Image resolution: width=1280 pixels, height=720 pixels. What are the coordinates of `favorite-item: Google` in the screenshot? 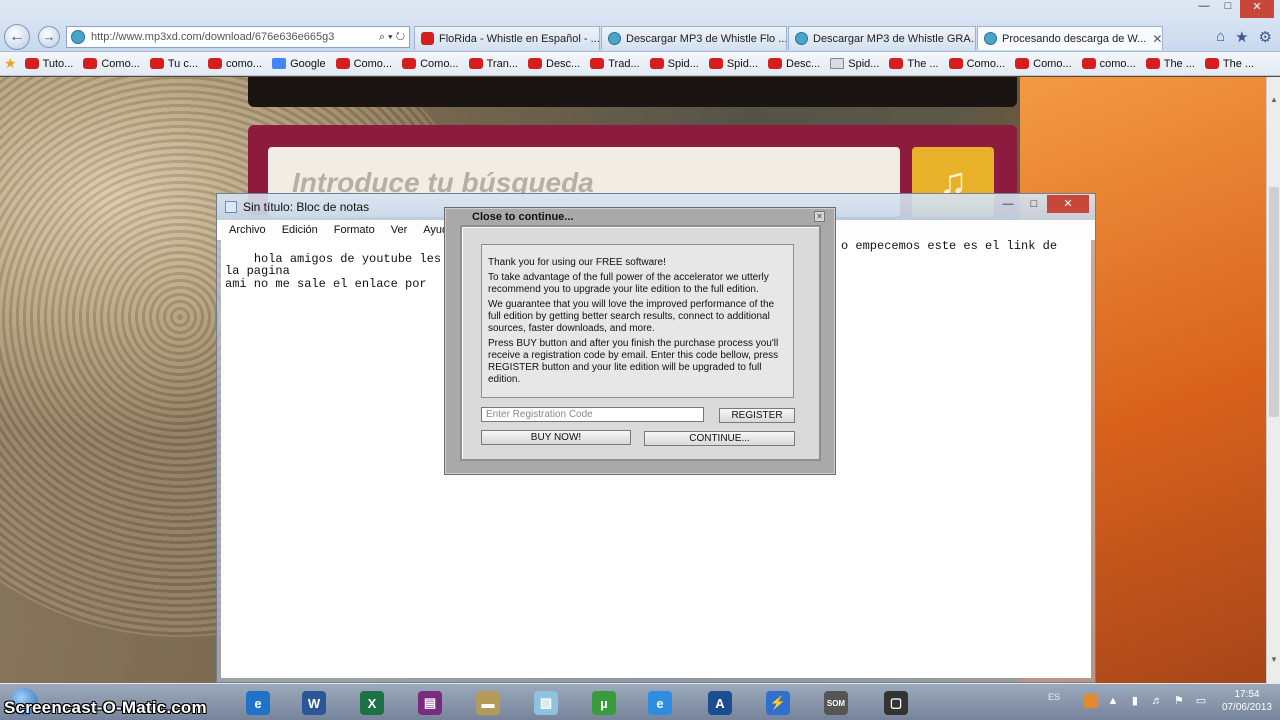 It's located at (299, 64).